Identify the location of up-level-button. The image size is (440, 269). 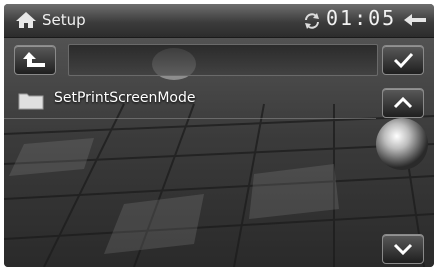
(35, 60).